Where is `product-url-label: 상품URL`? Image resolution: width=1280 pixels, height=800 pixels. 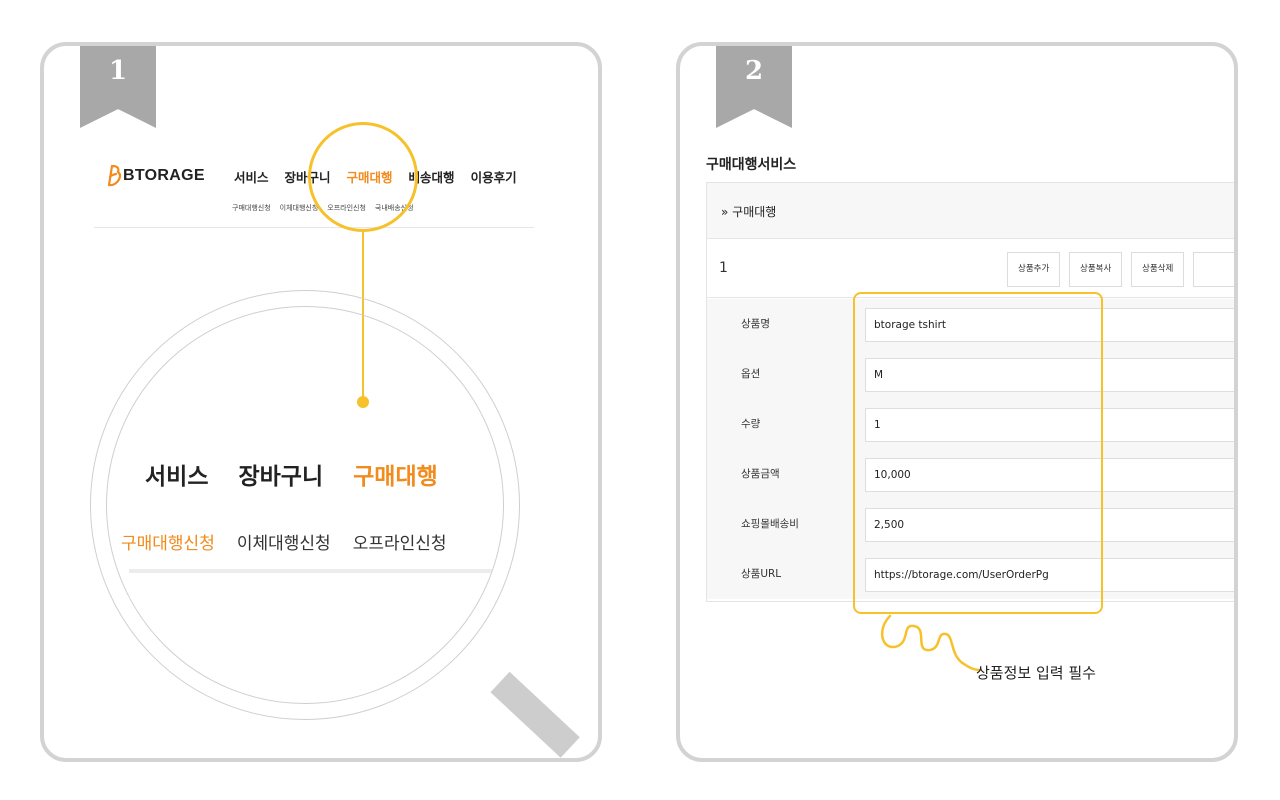
product-url-label: 상품URL is located at coordinates (761, 574).